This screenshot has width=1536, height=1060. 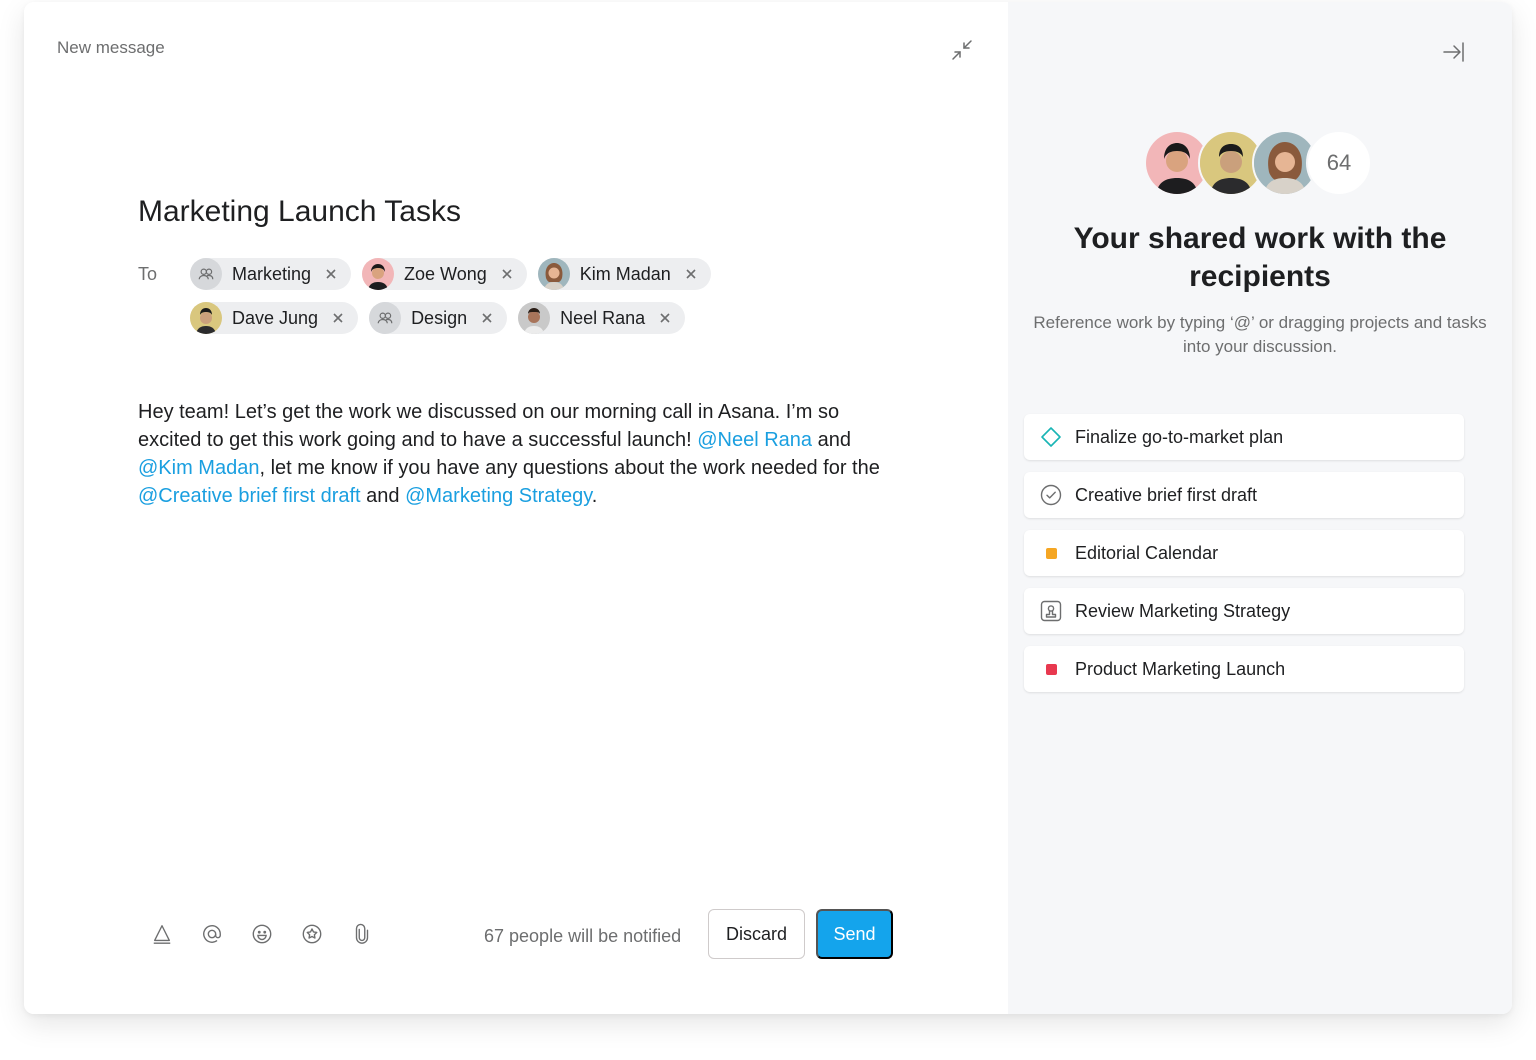 I want to click on recipient-name: Dave Jung, so click(x=275, y=317).